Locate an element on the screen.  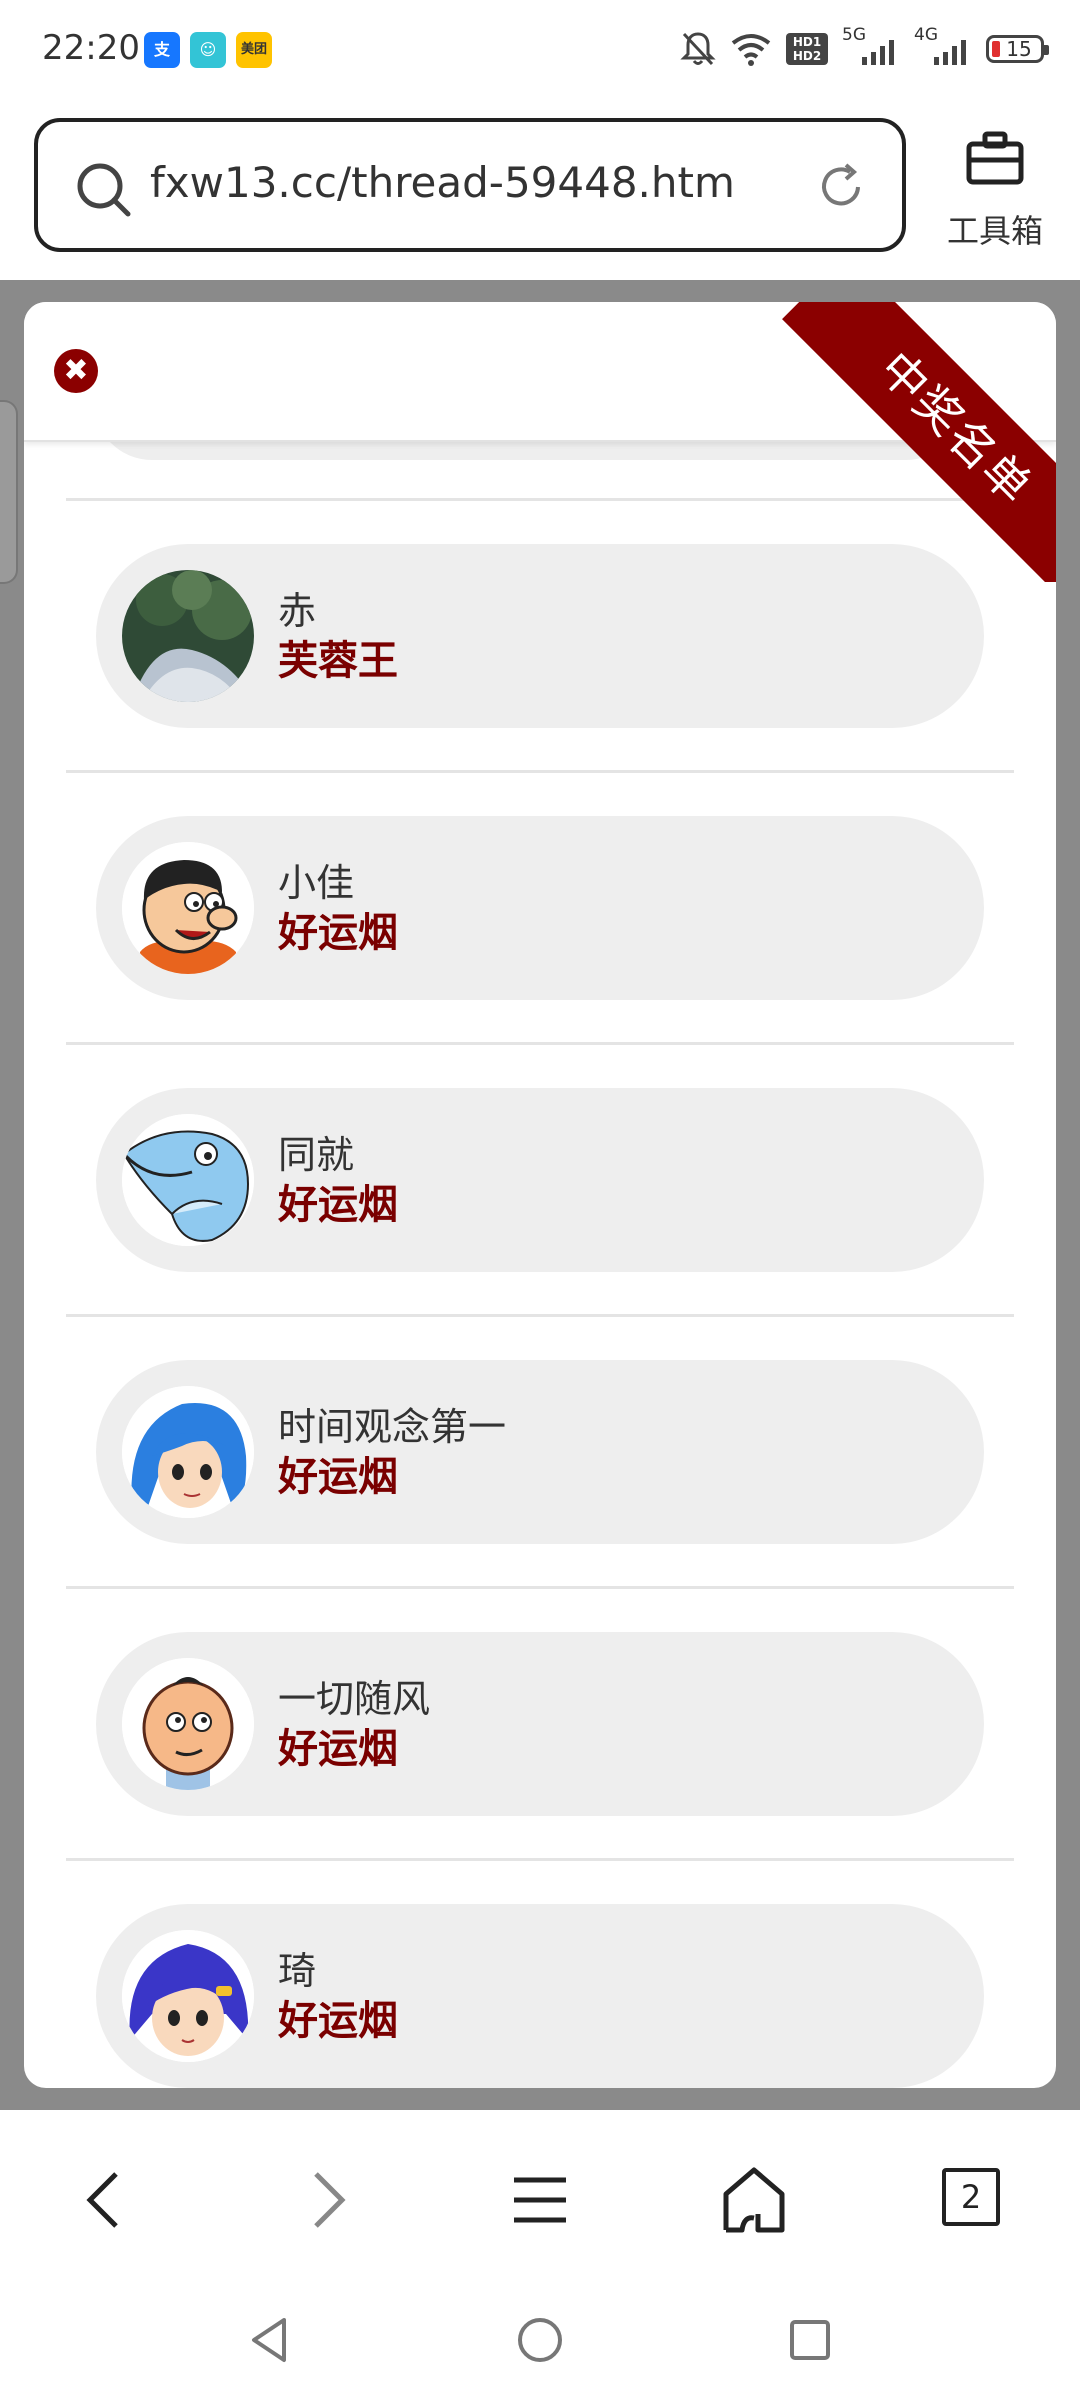
back-button is located at coordinates (106, 2200).